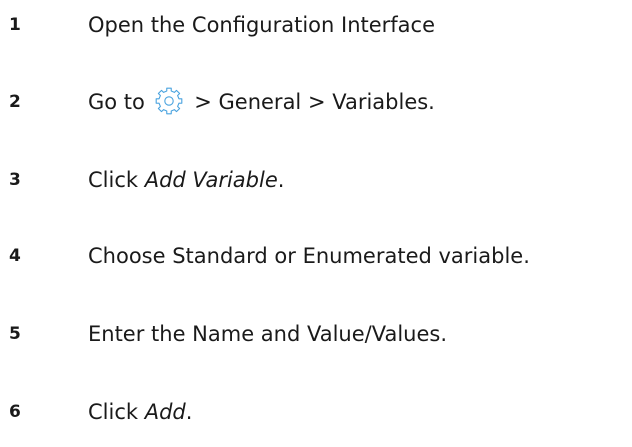 The image size is (632, 447). I want to click on step-number: 4, so click(15, 256).